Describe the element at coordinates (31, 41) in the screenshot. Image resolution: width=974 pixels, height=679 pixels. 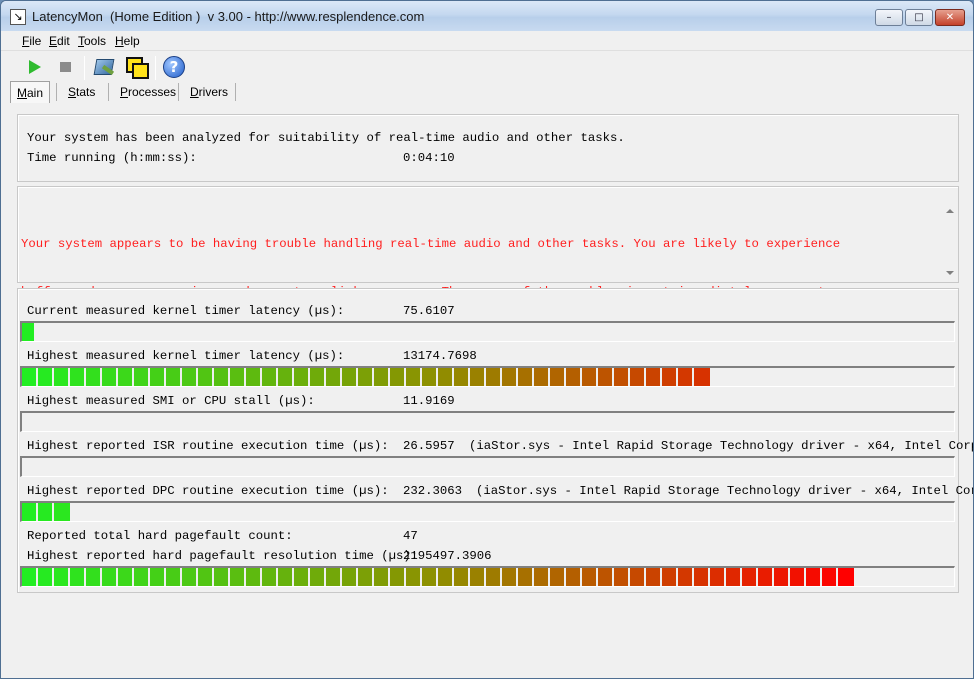
I see `menu-file: File` at that location.